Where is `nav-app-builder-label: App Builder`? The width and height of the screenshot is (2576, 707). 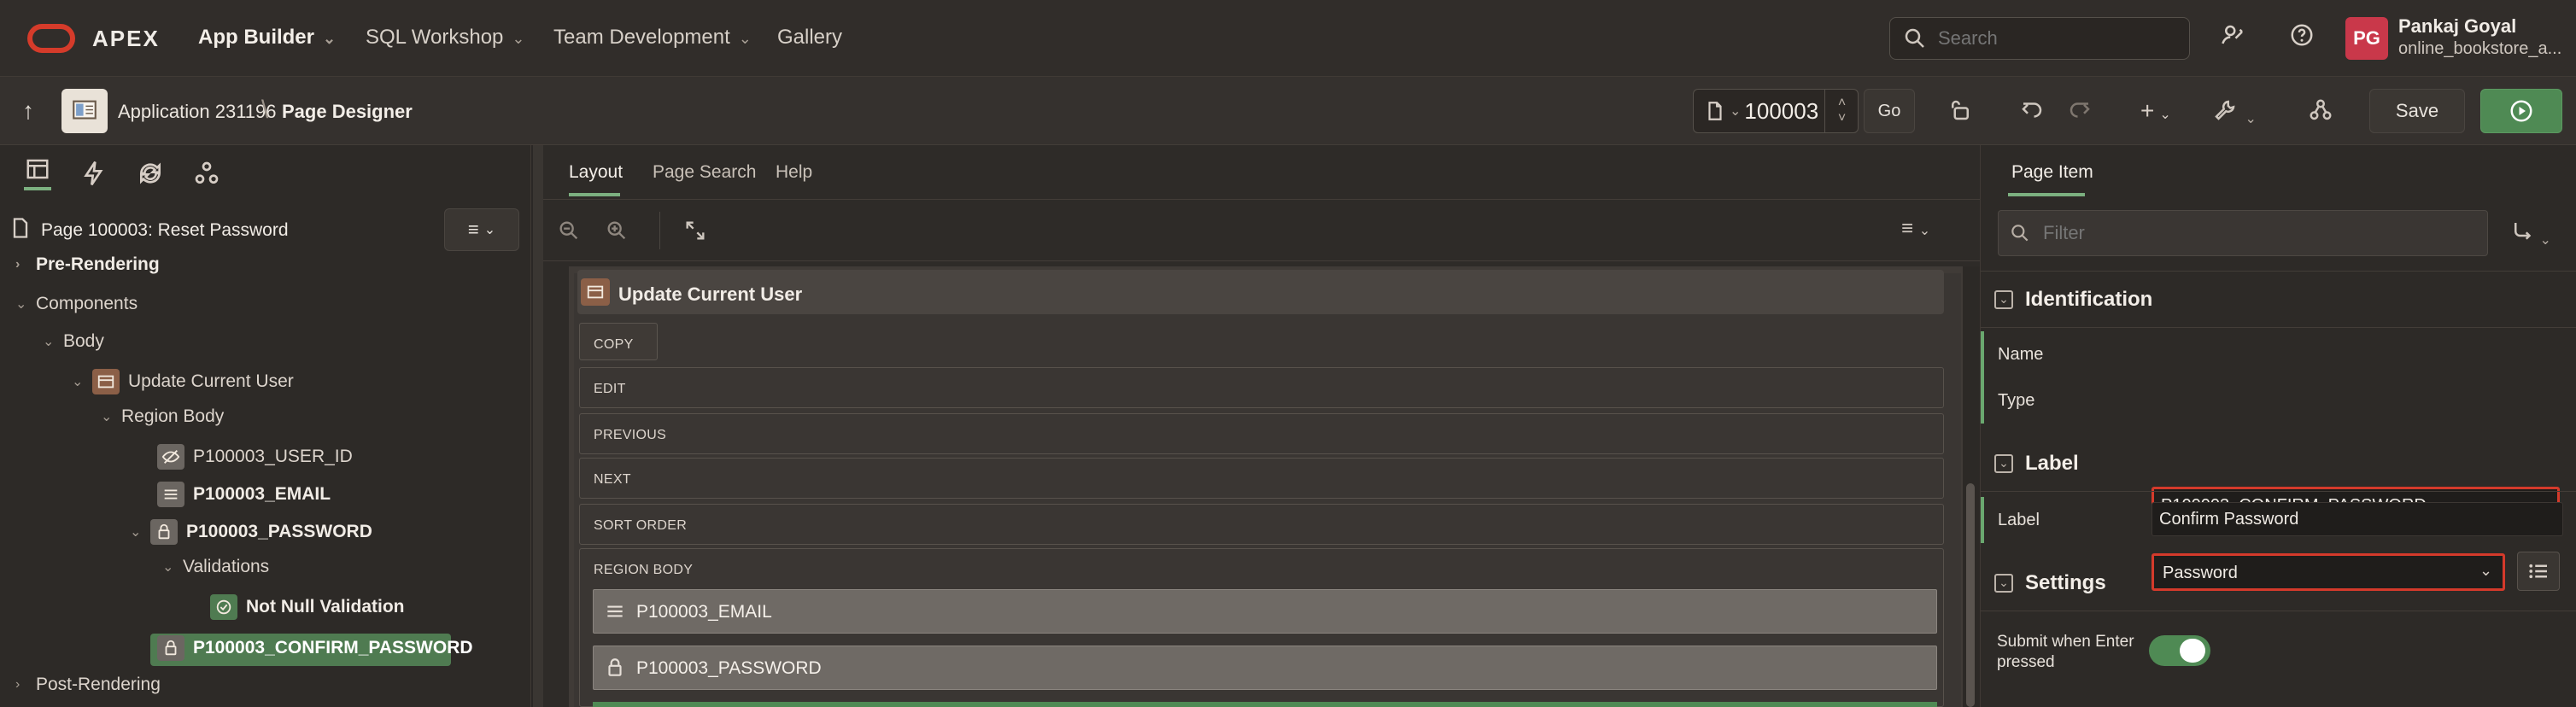
nav-app-builder-label: App Builder is located at coordinates (256, 37).